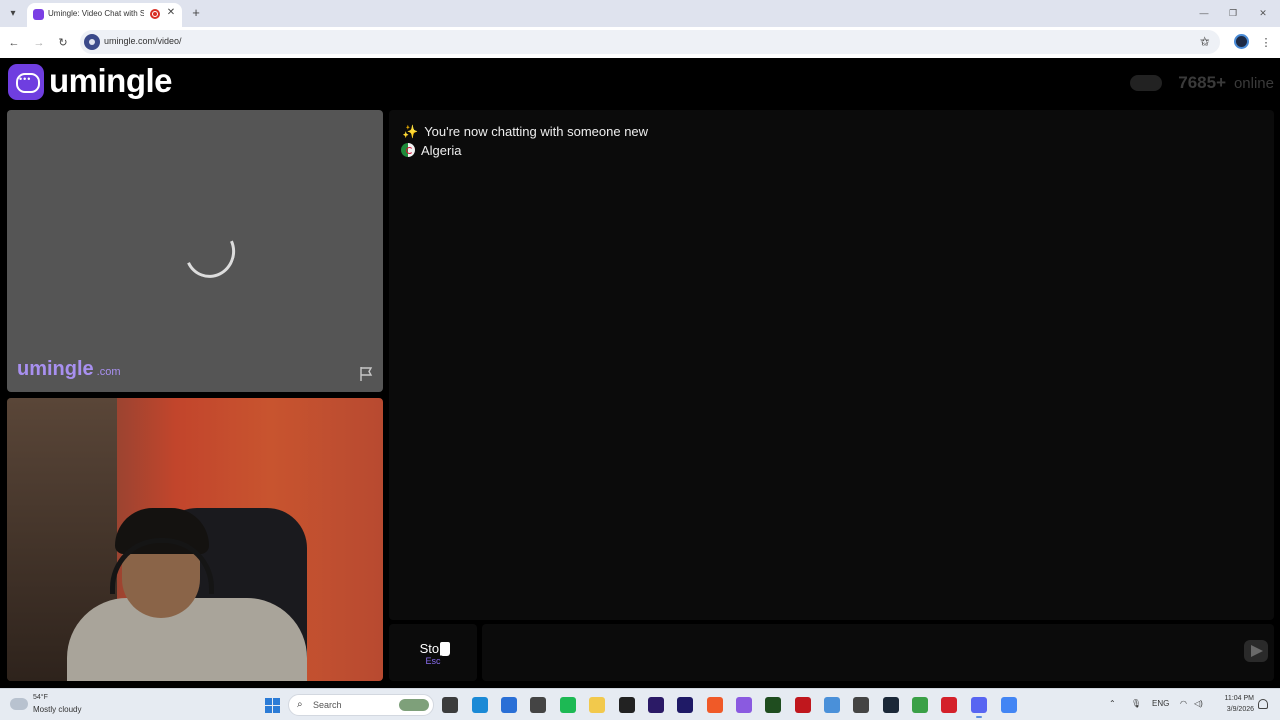  Describe the element at coordinates (1256, 651) in the screenshot. I see `send-icon` at that location.